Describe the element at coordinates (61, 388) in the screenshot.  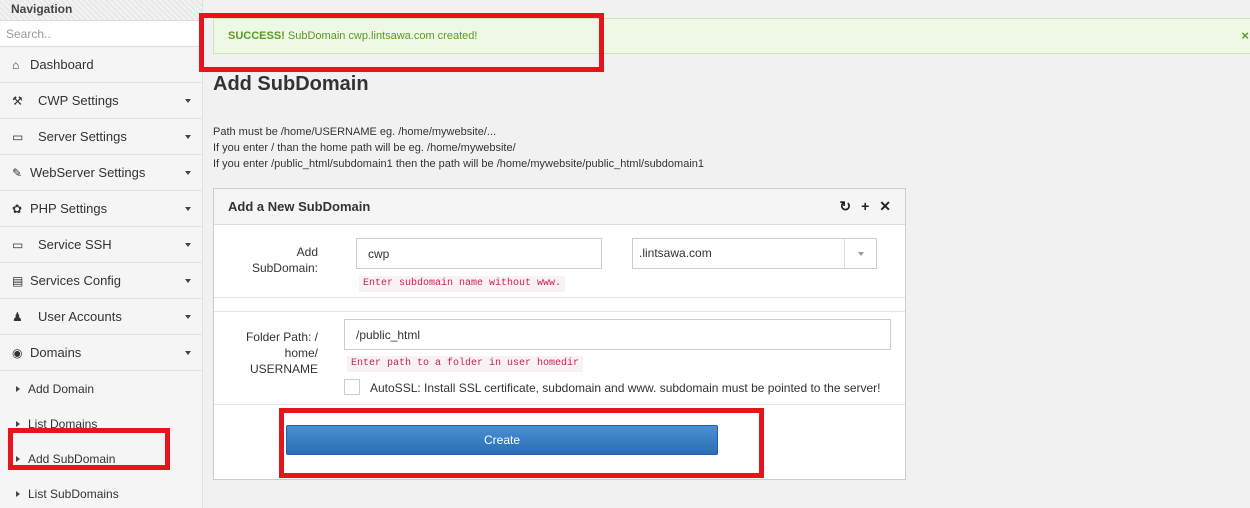
I see `sidebar-subitem-label: Add Domain` at that location.